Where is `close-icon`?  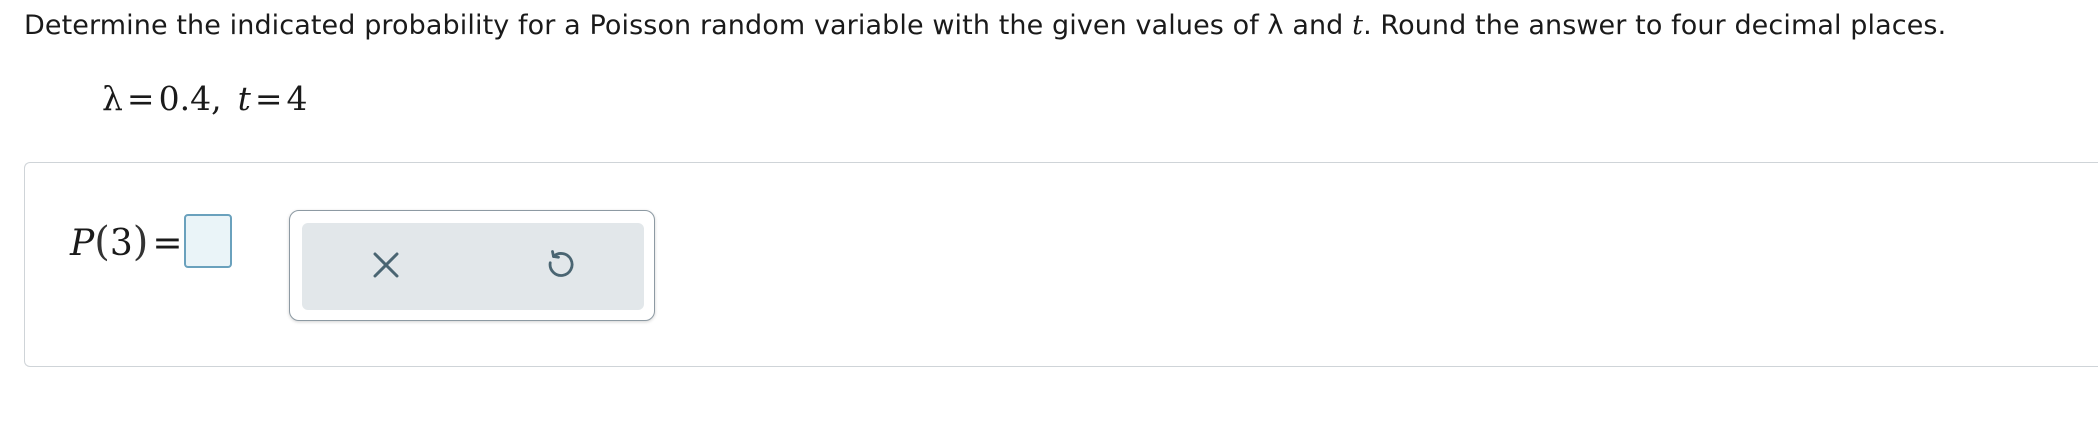 close-icon is located at coordinates (386, 267).